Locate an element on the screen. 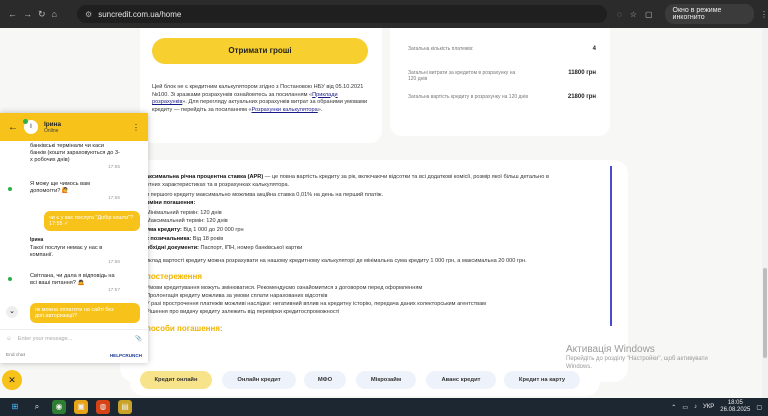 This screenshot has width=768, height=416. attach-icon: 📎 is located at coordinates (138, 339).